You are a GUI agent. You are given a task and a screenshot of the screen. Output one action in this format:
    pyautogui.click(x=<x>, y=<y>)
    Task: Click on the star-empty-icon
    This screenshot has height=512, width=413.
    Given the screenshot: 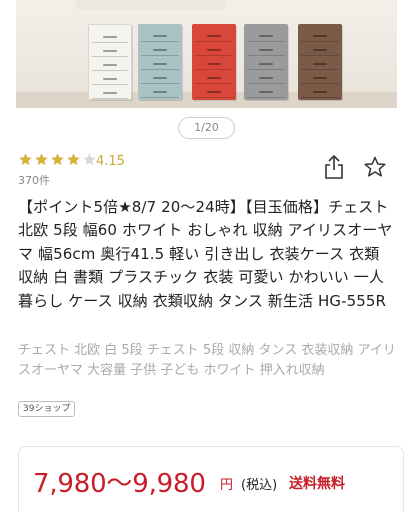 What is the action you would take?
    pyautogui.click(x=89, y=159)
    